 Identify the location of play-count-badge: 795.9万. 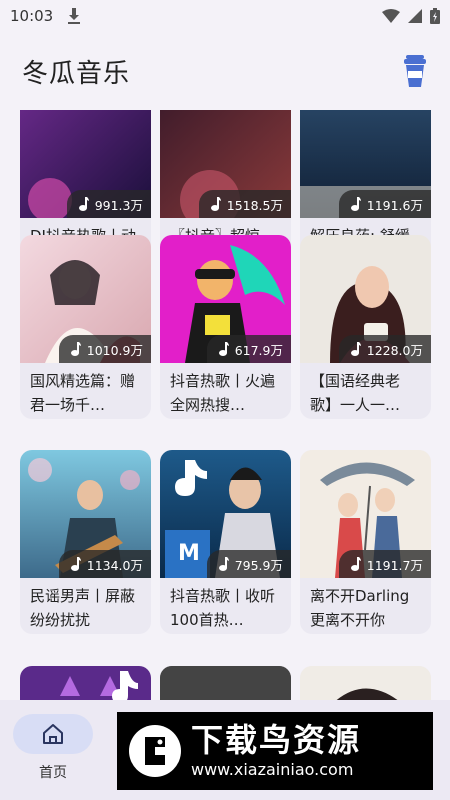
(248, 564).